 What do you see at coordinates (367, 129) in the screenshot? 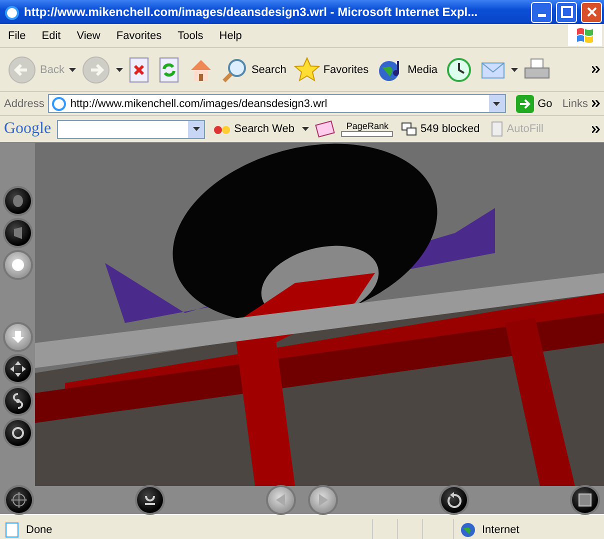
I see `pagerank-meter: PageRank` at bounding box center [367, 129].